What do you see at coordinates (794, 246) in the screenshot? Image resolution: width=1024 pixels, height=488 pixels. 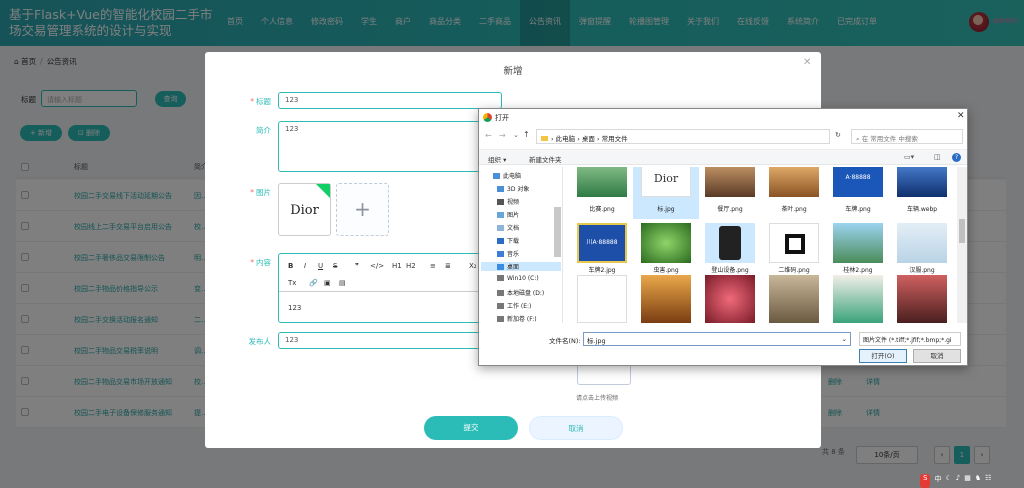 I see `file-item: 二维码.png` at bounding box center [794, 246].